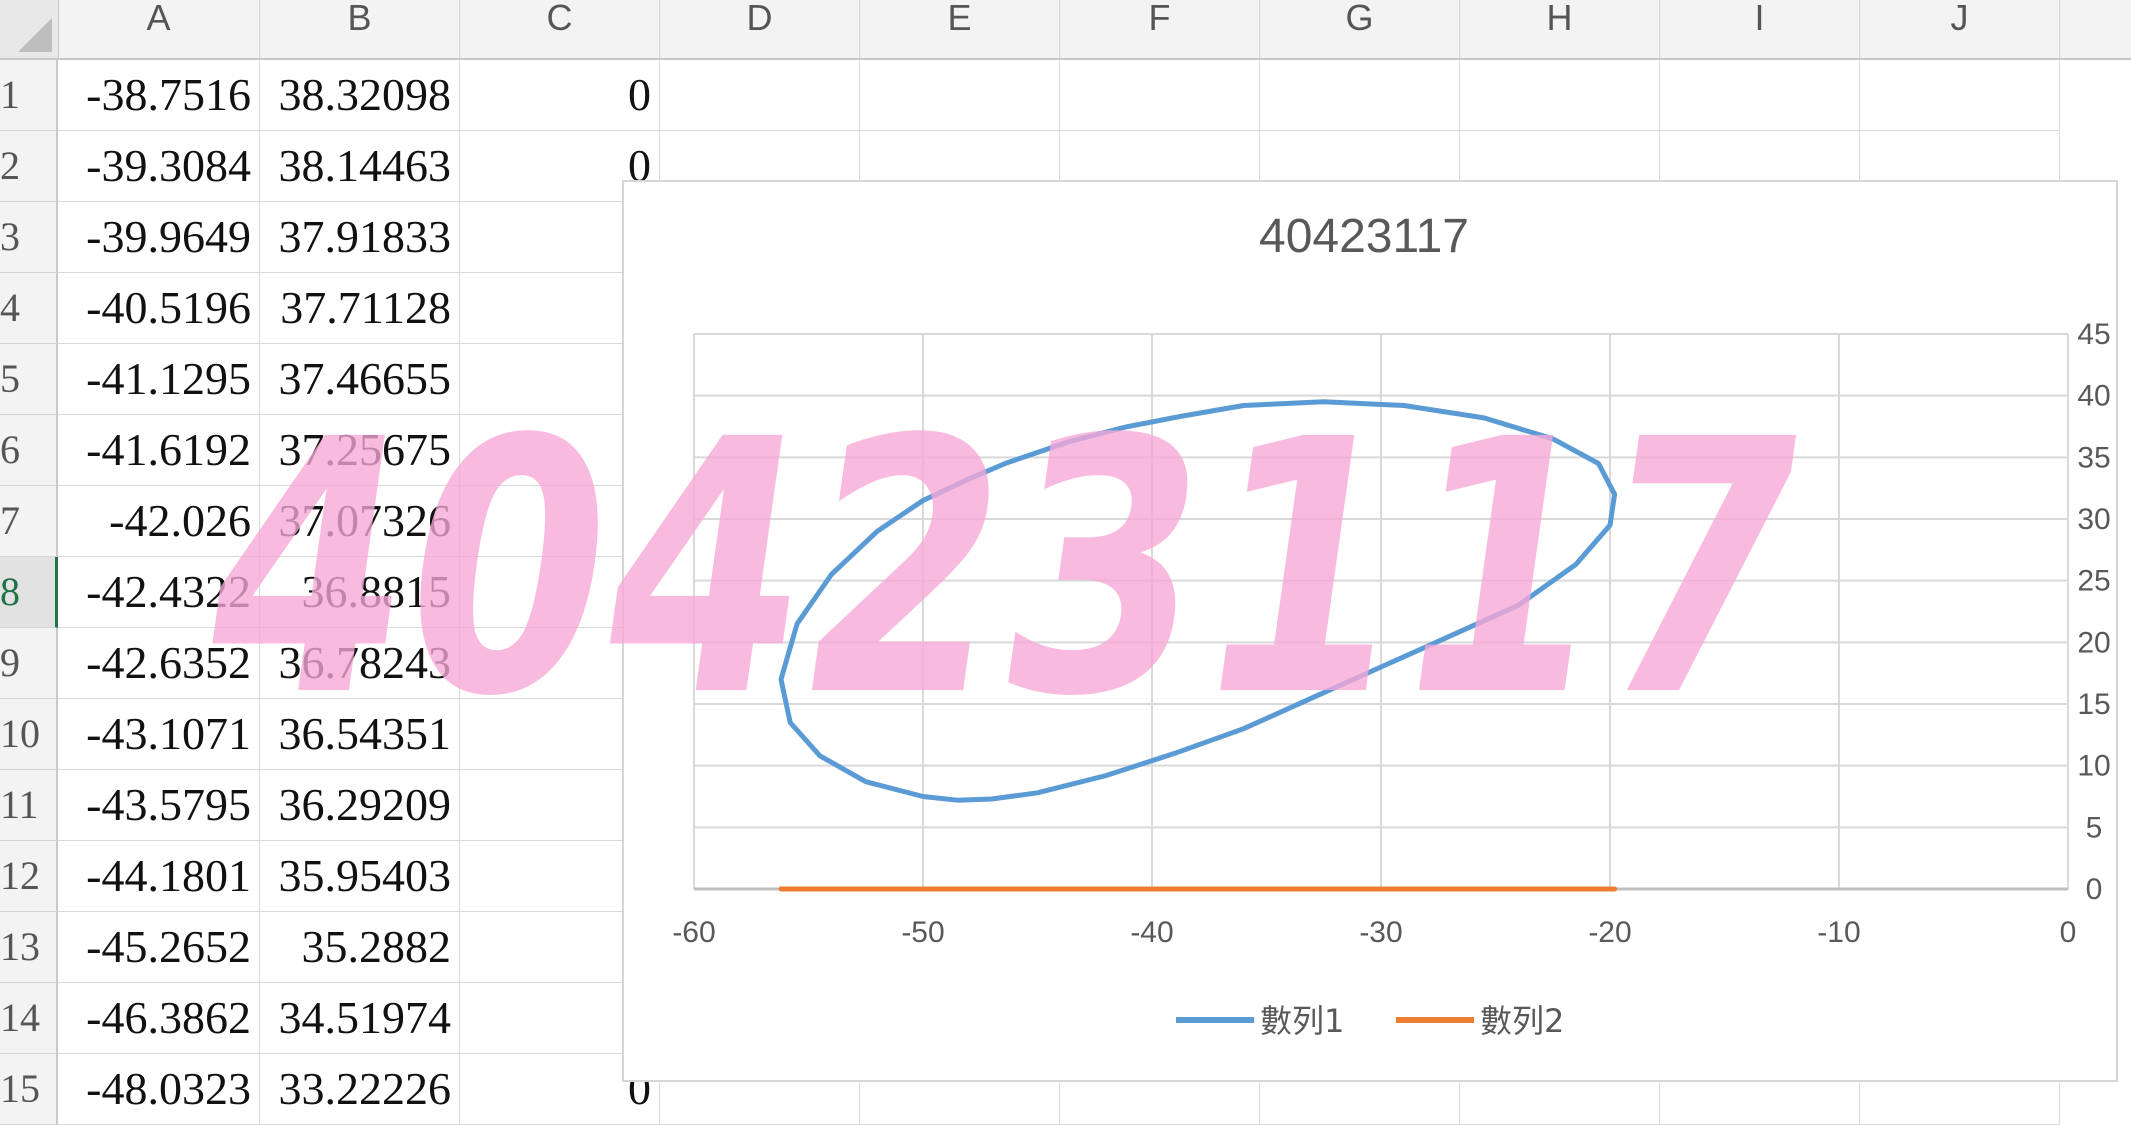  What do you see at coordinates (2093, 766) in the screenshot?
I see `y-tick-label: 10` at bounding box center [2093, 766].